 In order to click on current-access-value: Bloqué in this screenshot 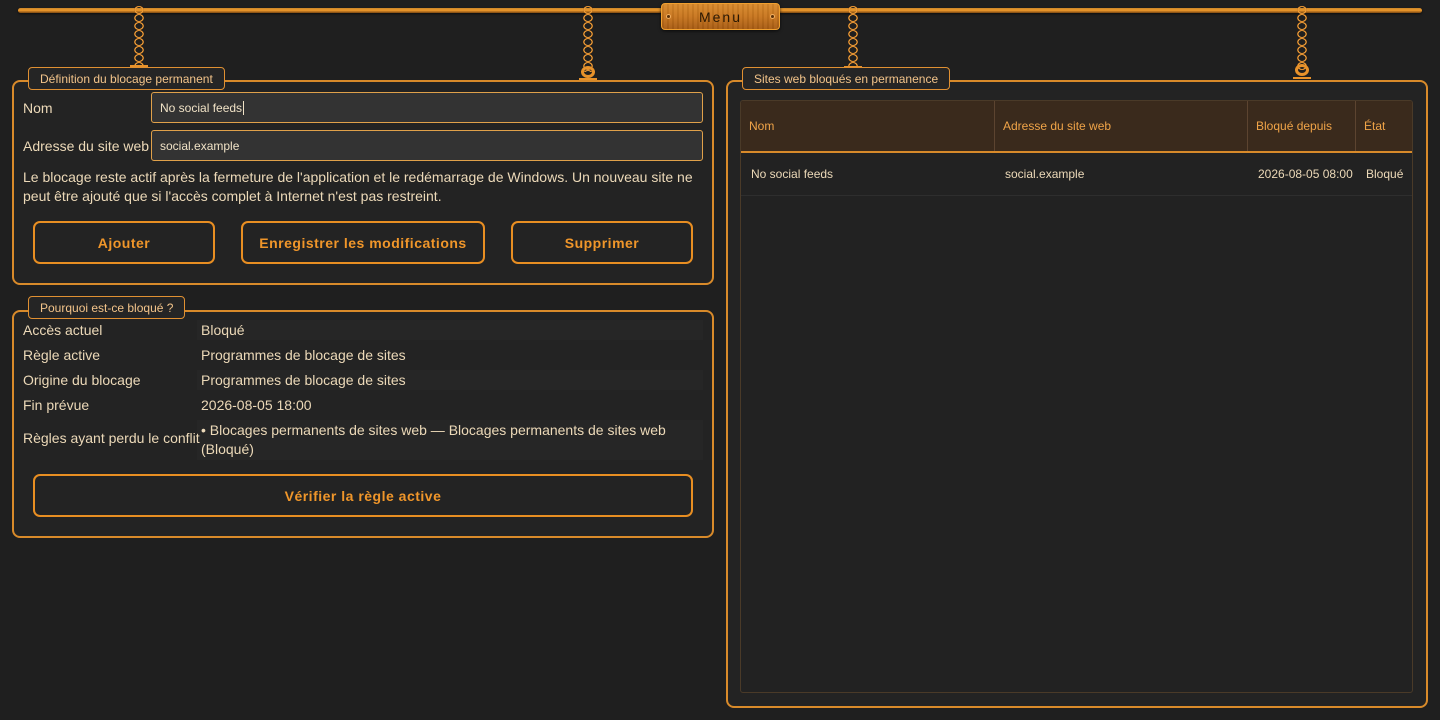, I will do `click(223, 330)`.